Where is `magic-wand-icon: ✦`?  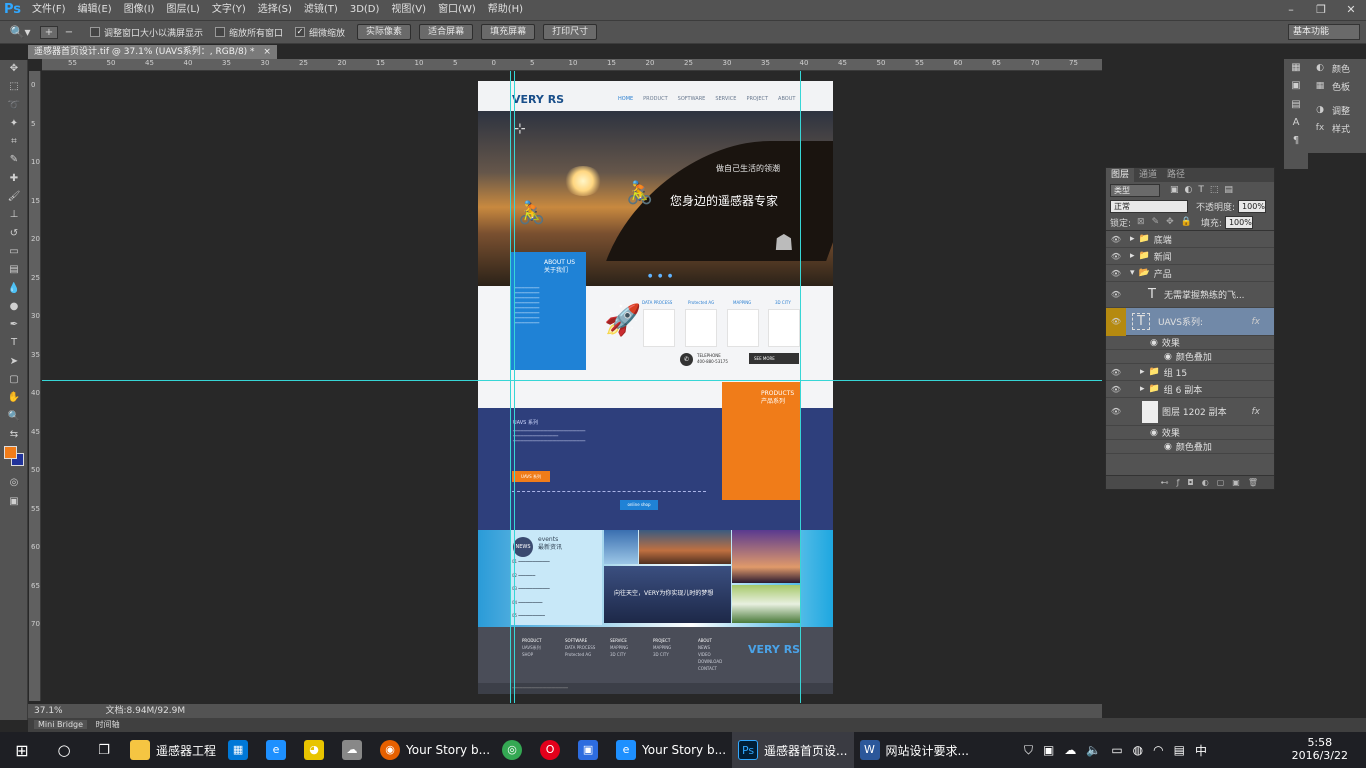 magic-wand-icon: ✦ is located at coordinates (14, 124).